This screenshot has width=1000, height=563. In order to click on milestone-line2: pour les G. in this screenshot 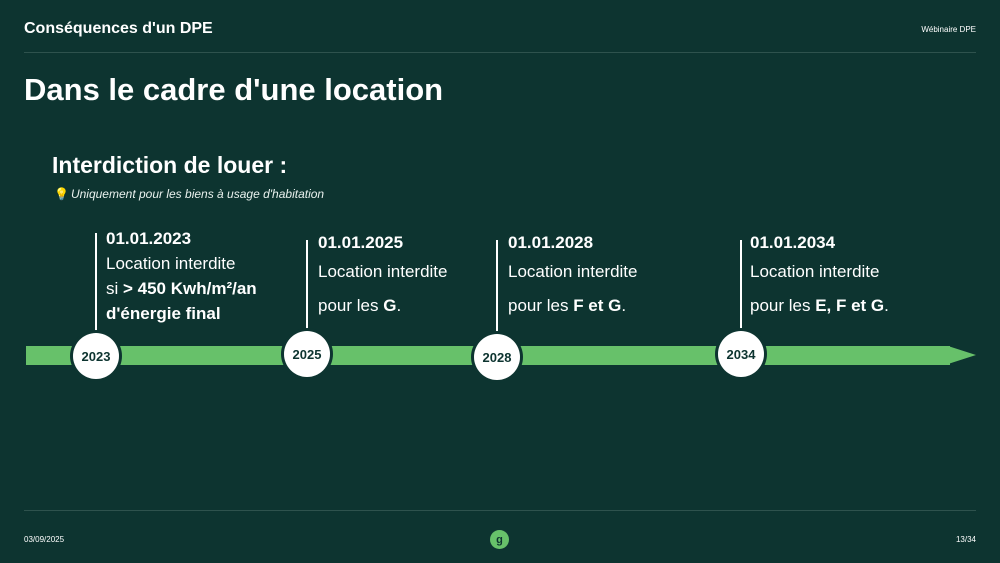, I will do `click(360, 305)`.